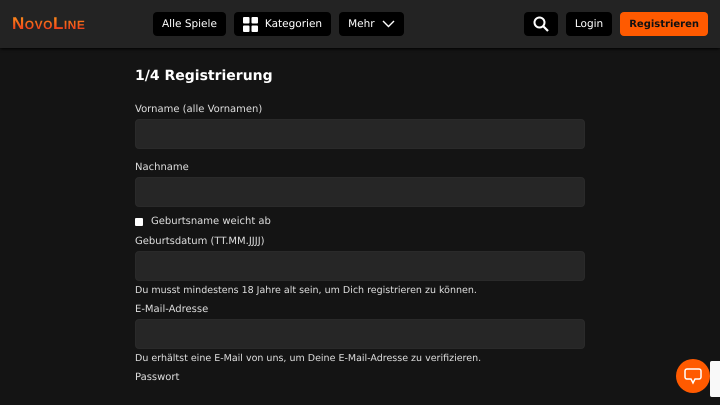  I want to click on search-icon, so click(540, 24).